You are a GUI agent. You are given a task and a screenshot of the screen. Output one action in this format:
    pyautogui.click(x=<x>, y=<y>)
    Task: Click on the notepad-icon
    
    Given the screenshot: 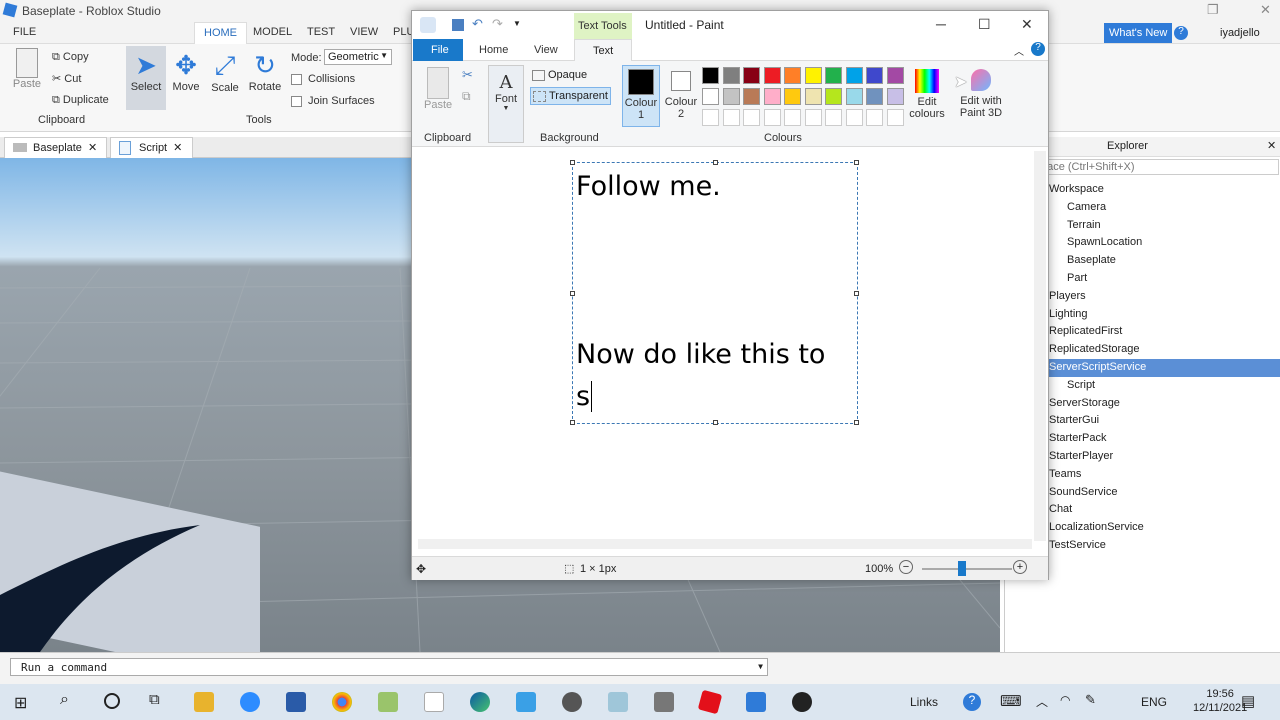 What is the action you would take?
    pyautogui.click(x=434, y=702)
    